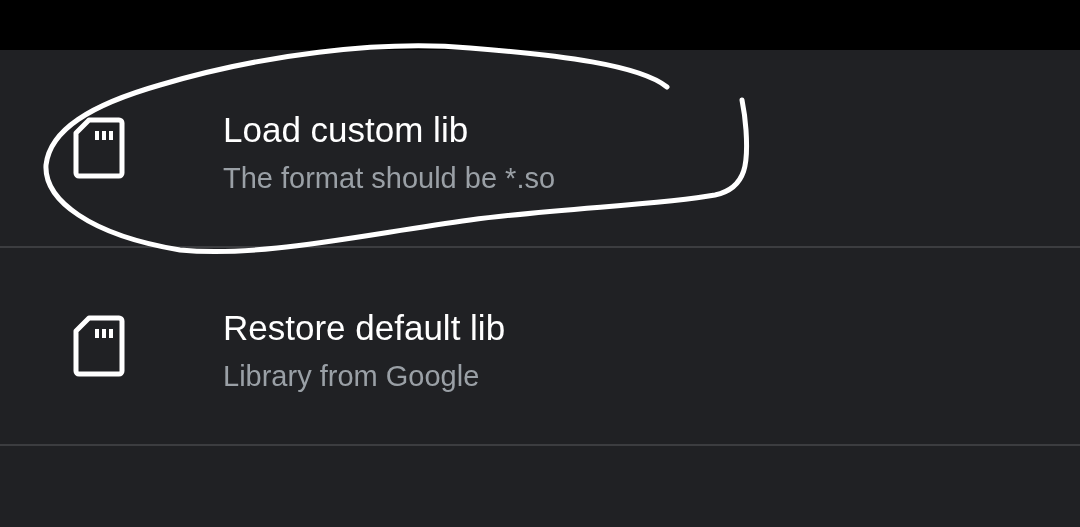  Describe the element at coordinates (389, 130) in the screenshot. I see `item-title: Load custom lib` at that location.